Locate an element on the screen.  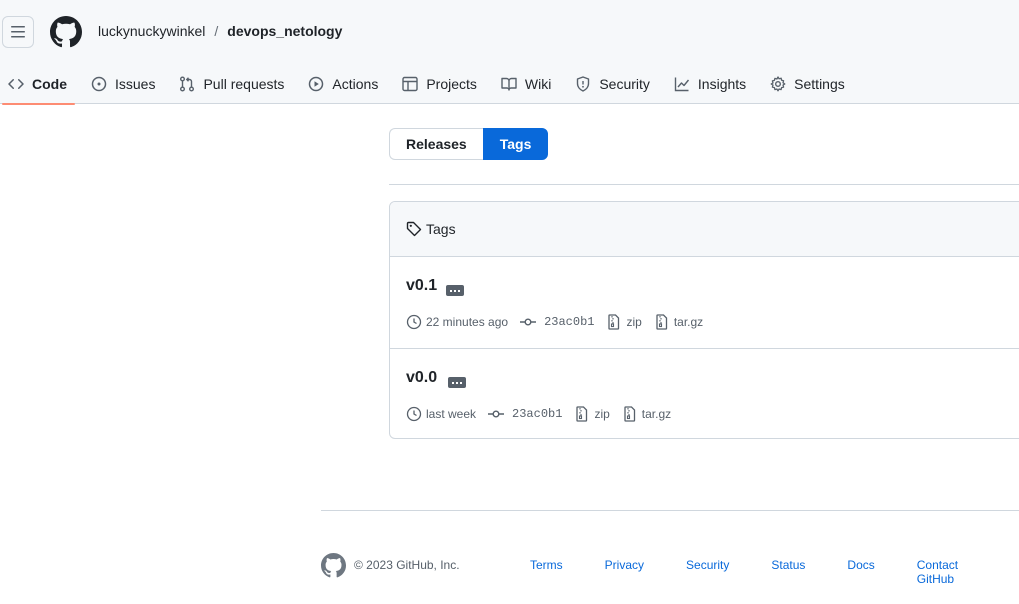
tags-box-title: Tags is located at coordinates (441, 229).